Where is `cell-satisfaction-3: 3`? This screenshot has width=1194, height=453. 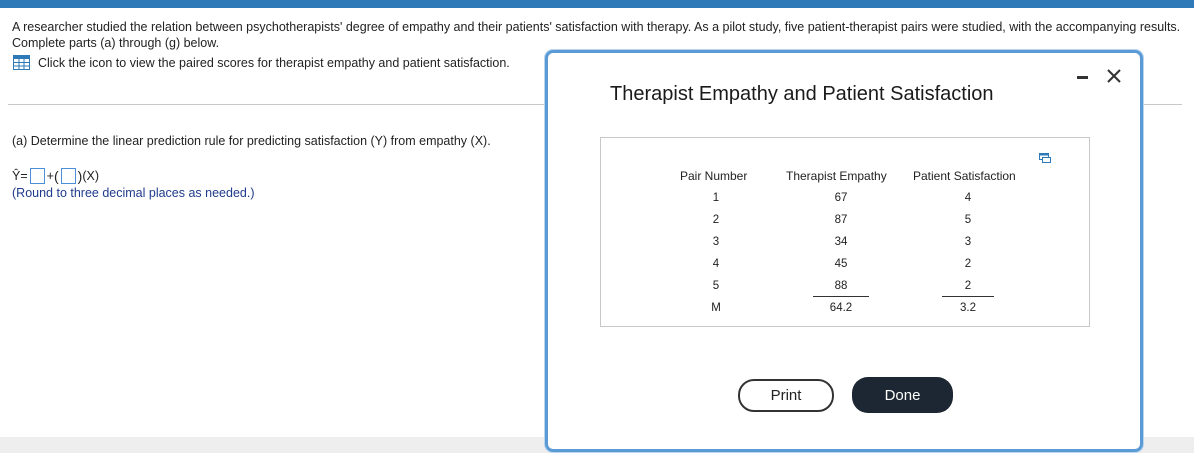 cell-satisfaction-3: 3 is located at coordinates (968, 242).